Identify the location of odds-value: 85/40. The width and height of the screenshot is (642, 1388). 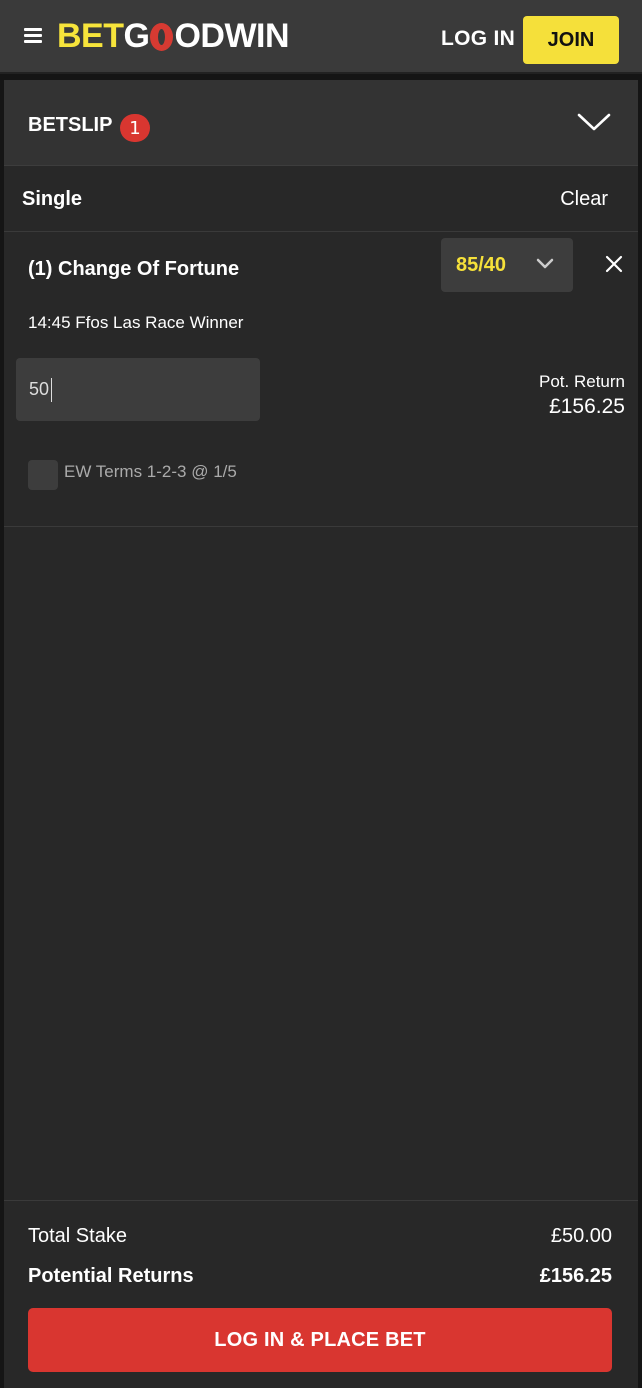
(481, 265).